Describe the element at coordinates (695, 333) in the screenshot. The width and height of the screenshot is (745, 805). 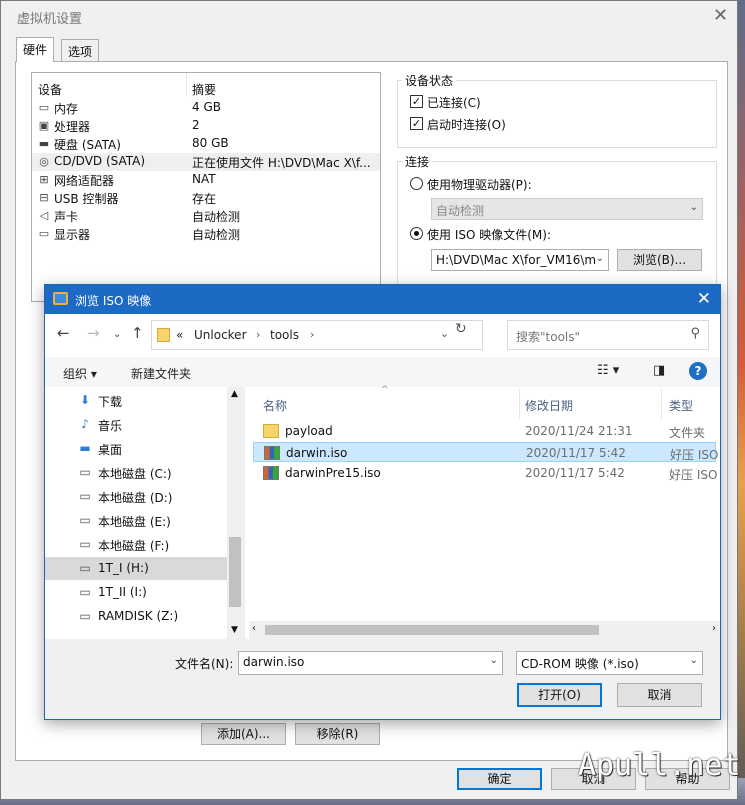
I see `search-icon: ⚲` at that location.